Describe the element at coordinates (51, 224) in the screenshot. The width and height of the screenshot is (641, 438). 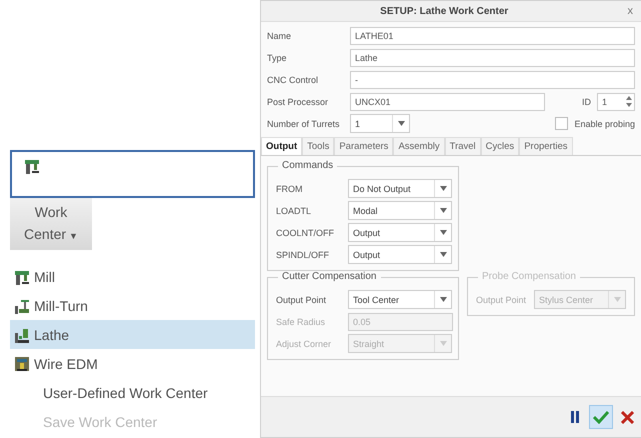
I see `work-center-button: Work Center ▼` at that location.